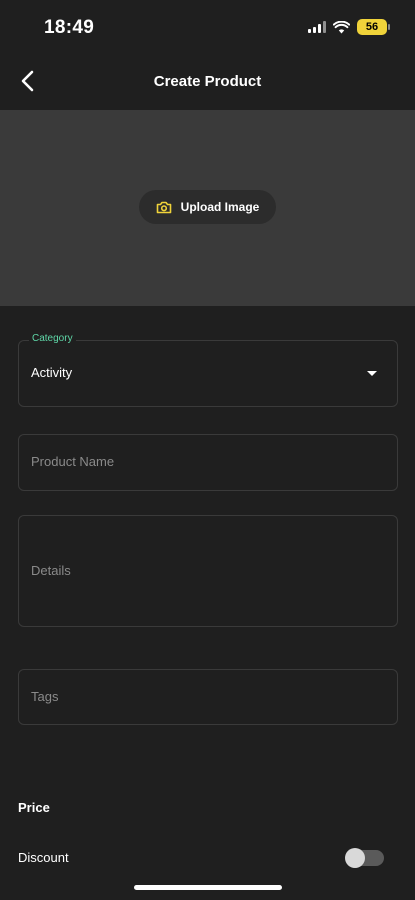 This screenshot has height=900, width=415. Describe the element at coordinates (208, 887) in the screenshot. I see `home-indicator` at that location.